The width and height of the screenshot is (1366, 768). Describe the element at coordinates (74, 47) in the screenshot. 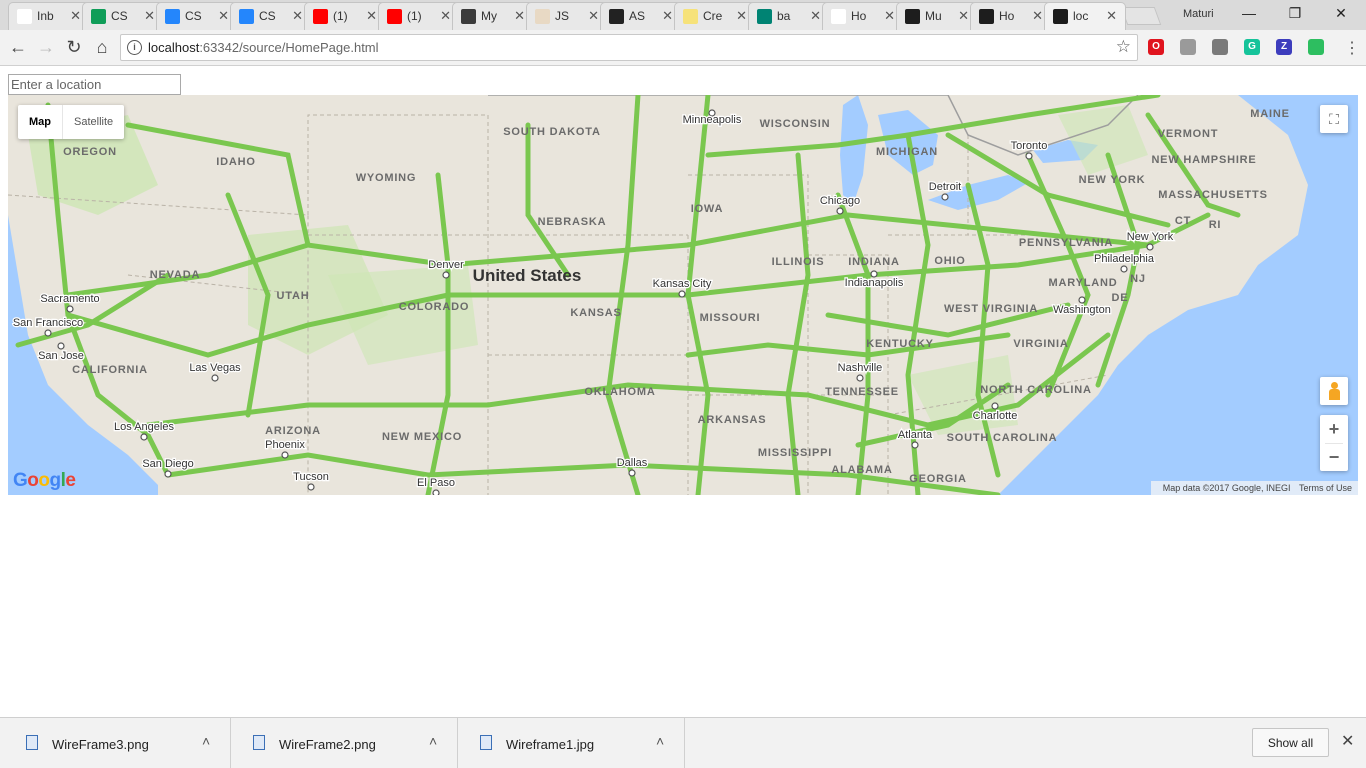

I see `reload-icon: ↻` at that location.